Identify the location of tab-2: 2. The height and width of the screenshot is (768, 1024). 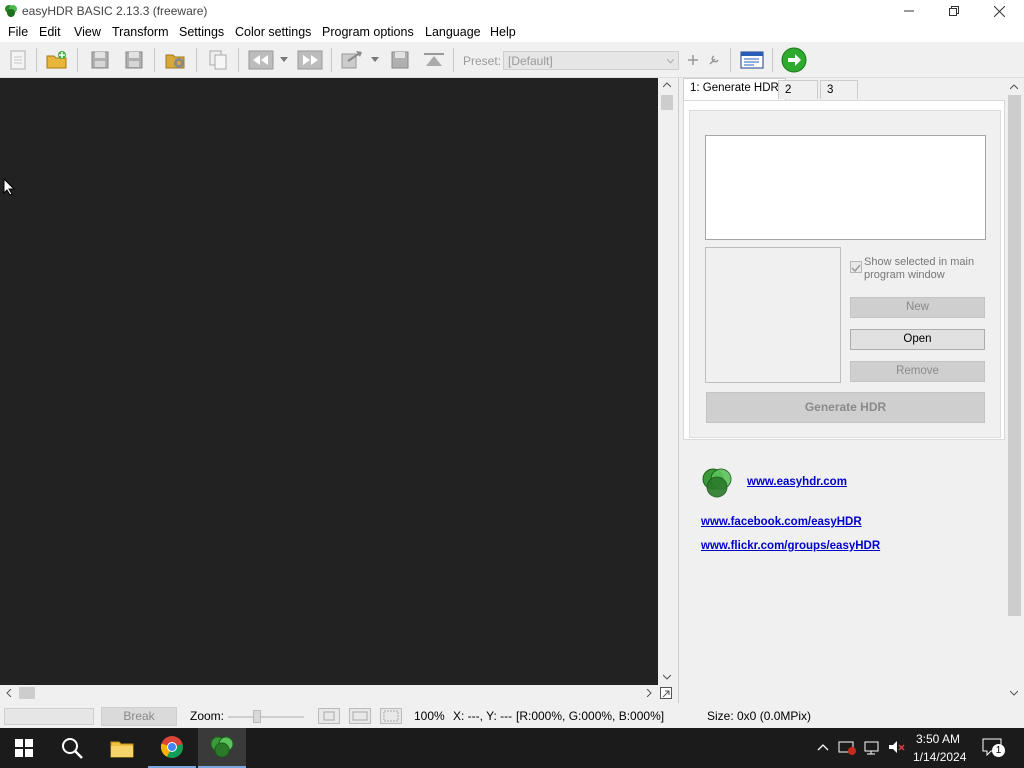
(798, 89).